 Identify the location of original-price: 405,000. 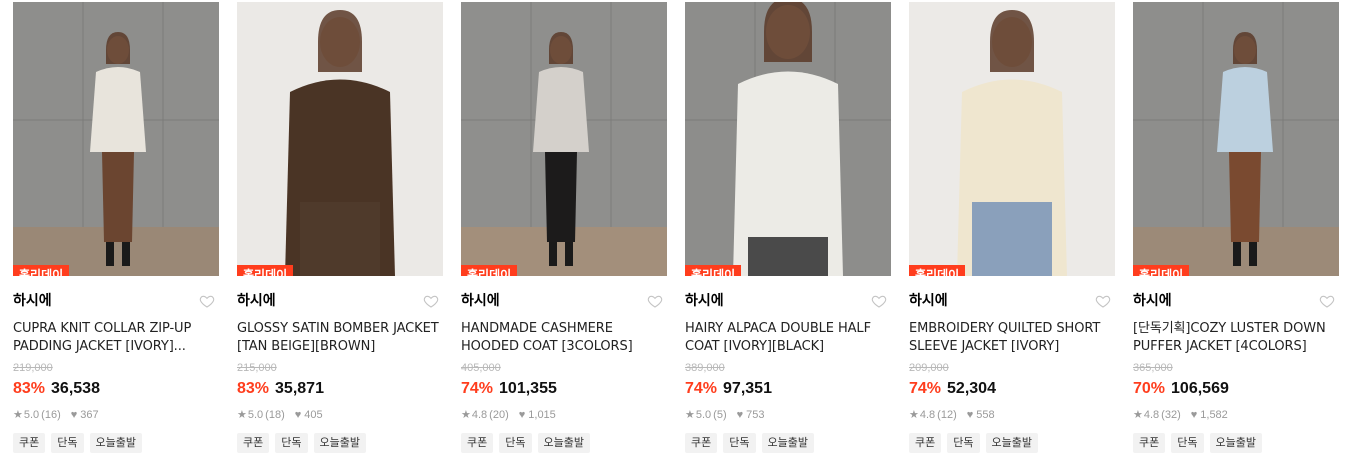
(481, 368).